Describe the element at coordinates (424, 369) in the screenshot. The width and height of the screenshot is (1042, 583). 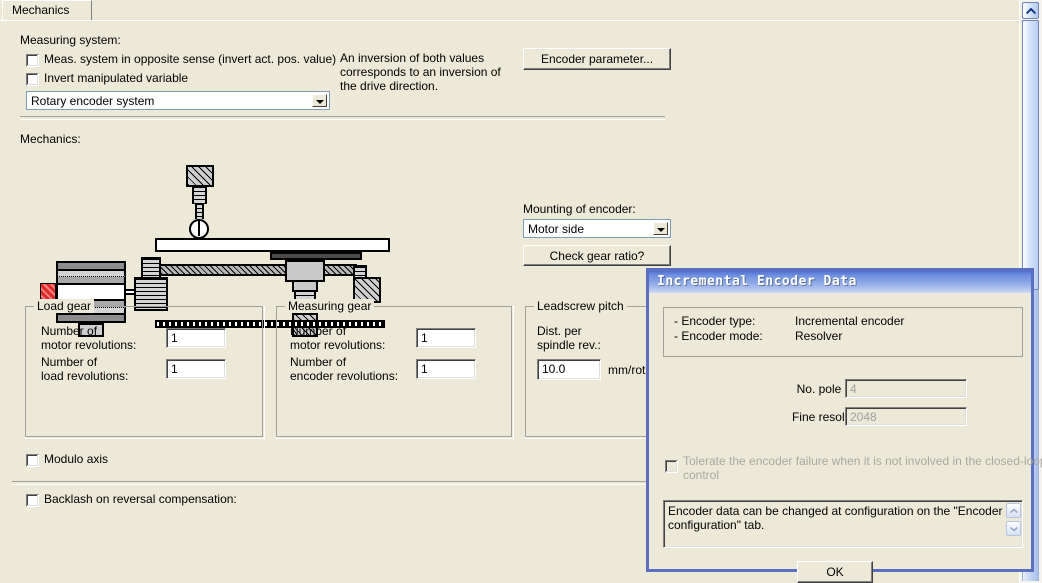
I see `measuring-gear-encoder-rev-value: 1` at that location.